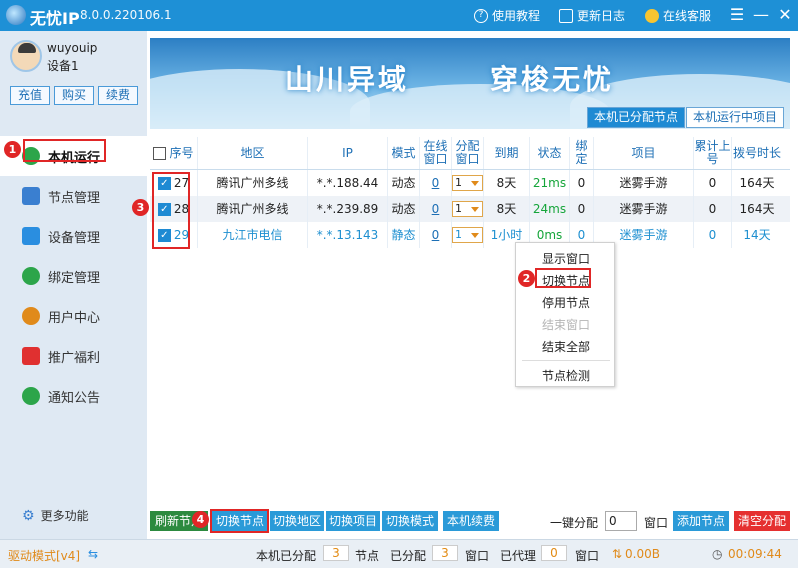  What do you see at coordinates (160, 153) in the screenshot?
I see `select-all-checkbox` at bounding box center [160, 153].